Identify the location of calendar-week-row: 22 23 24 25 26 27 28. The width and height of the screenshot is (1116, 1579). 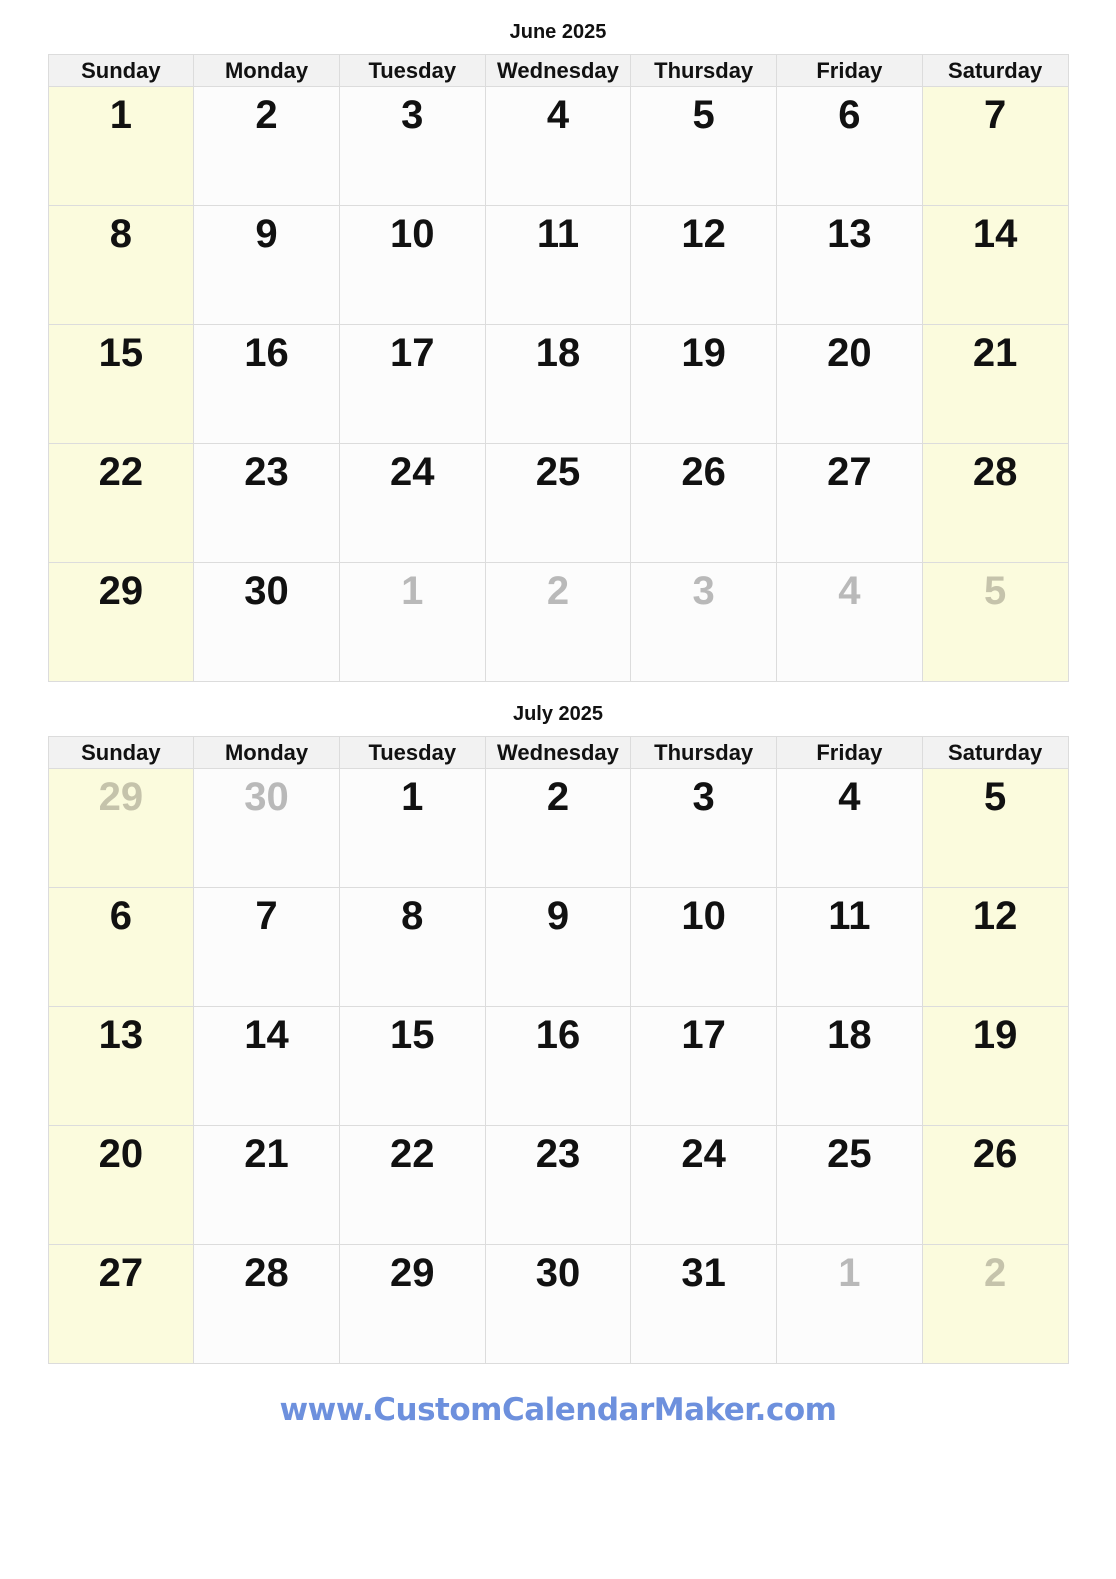
(558, 503).